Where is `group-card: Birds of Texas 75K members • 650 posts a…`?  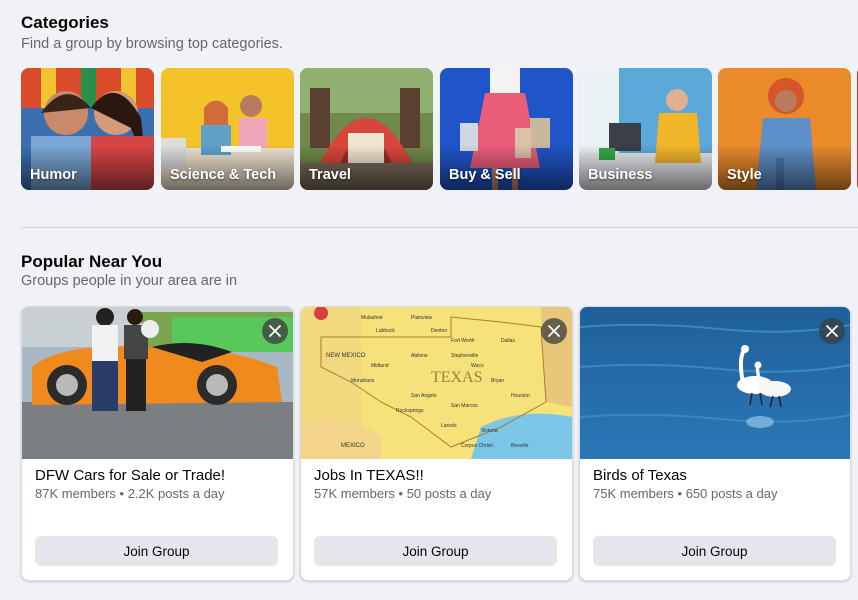 group-card: Birds of Texas 75K members • 650 posts a… is located at coordinates (715, 443).